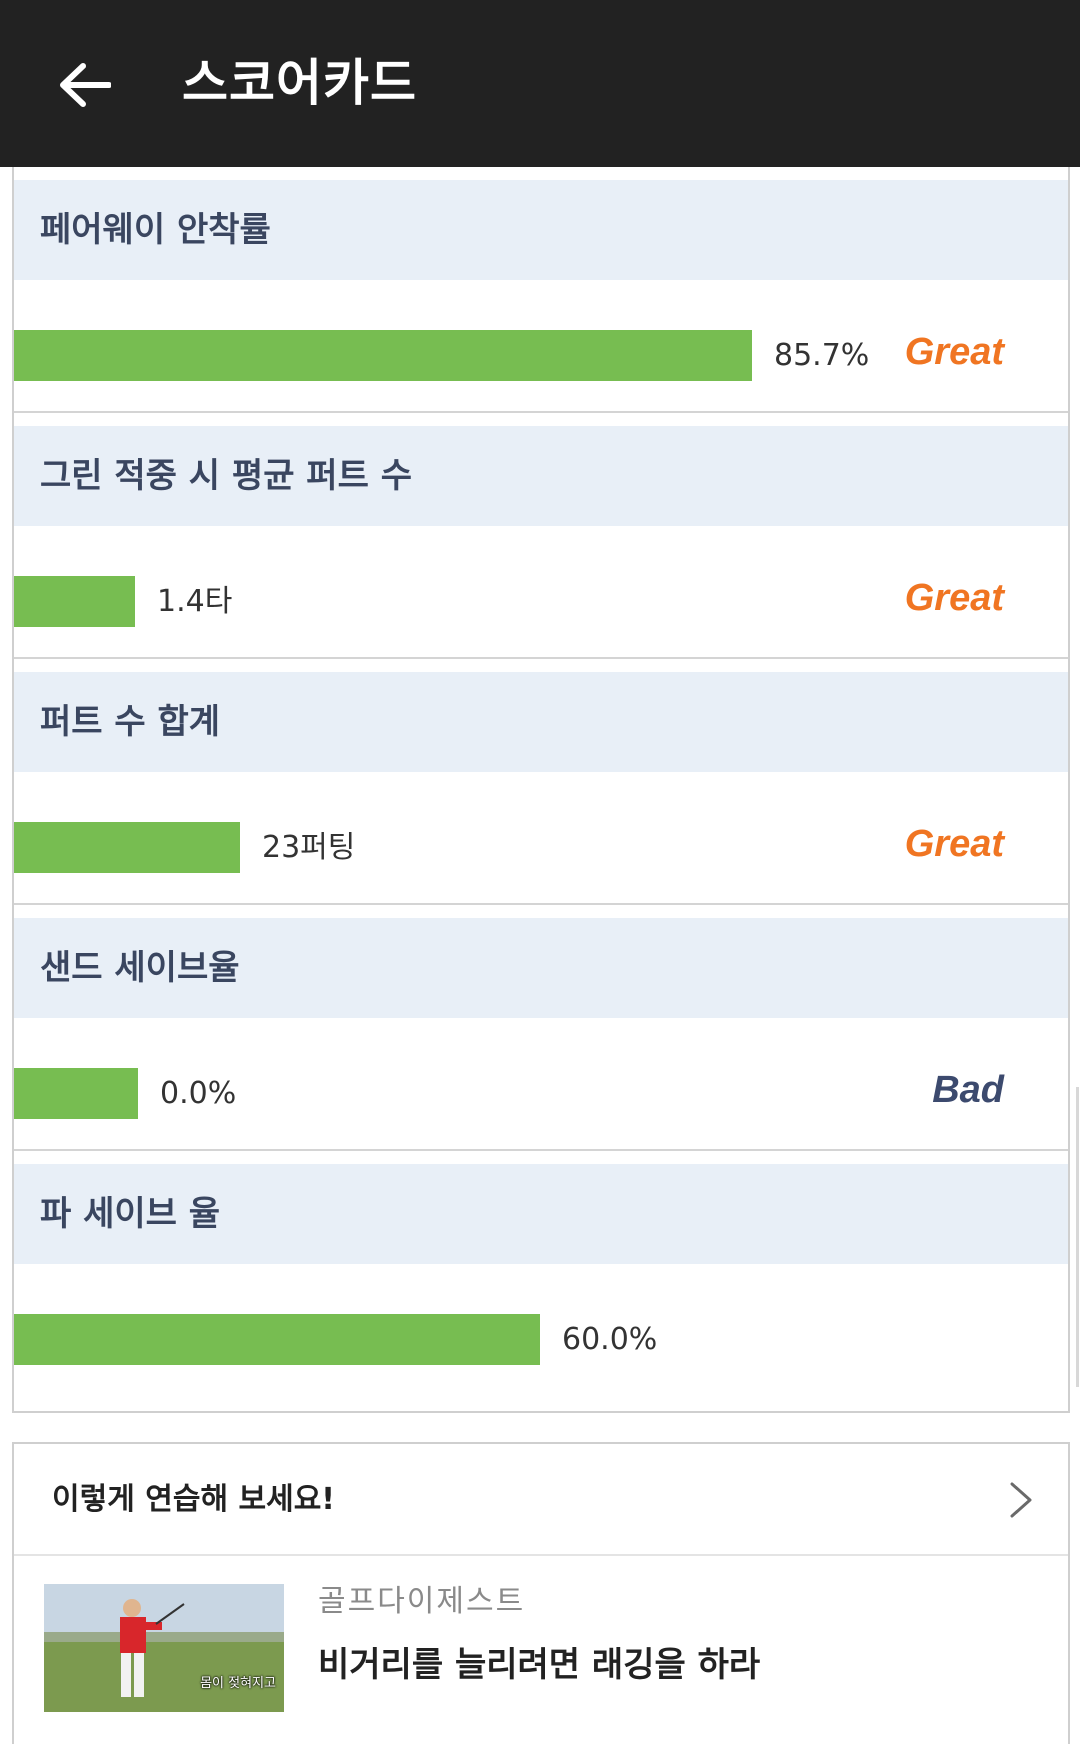  What do you see at coordinates (541, 1500) in the screenshot?
I see `practice-header-link: 이렇게 연습해 보세요!` at bounding box center [541, 1500].